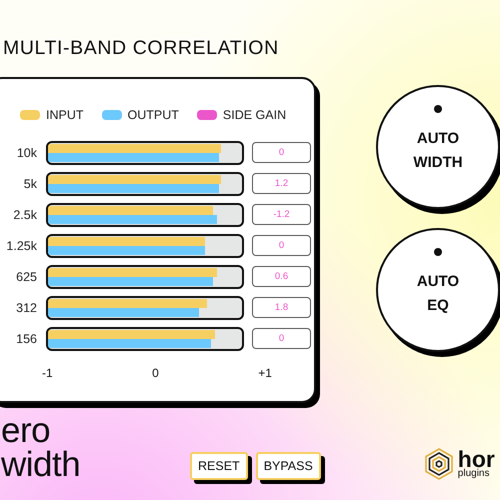 The width and height of the screenshot is (500, 500). What do you see at coordinates (438, 151) in the screenshot?
I see `knob-label: AUTO WIDTH` at bounding box center [438, 151].